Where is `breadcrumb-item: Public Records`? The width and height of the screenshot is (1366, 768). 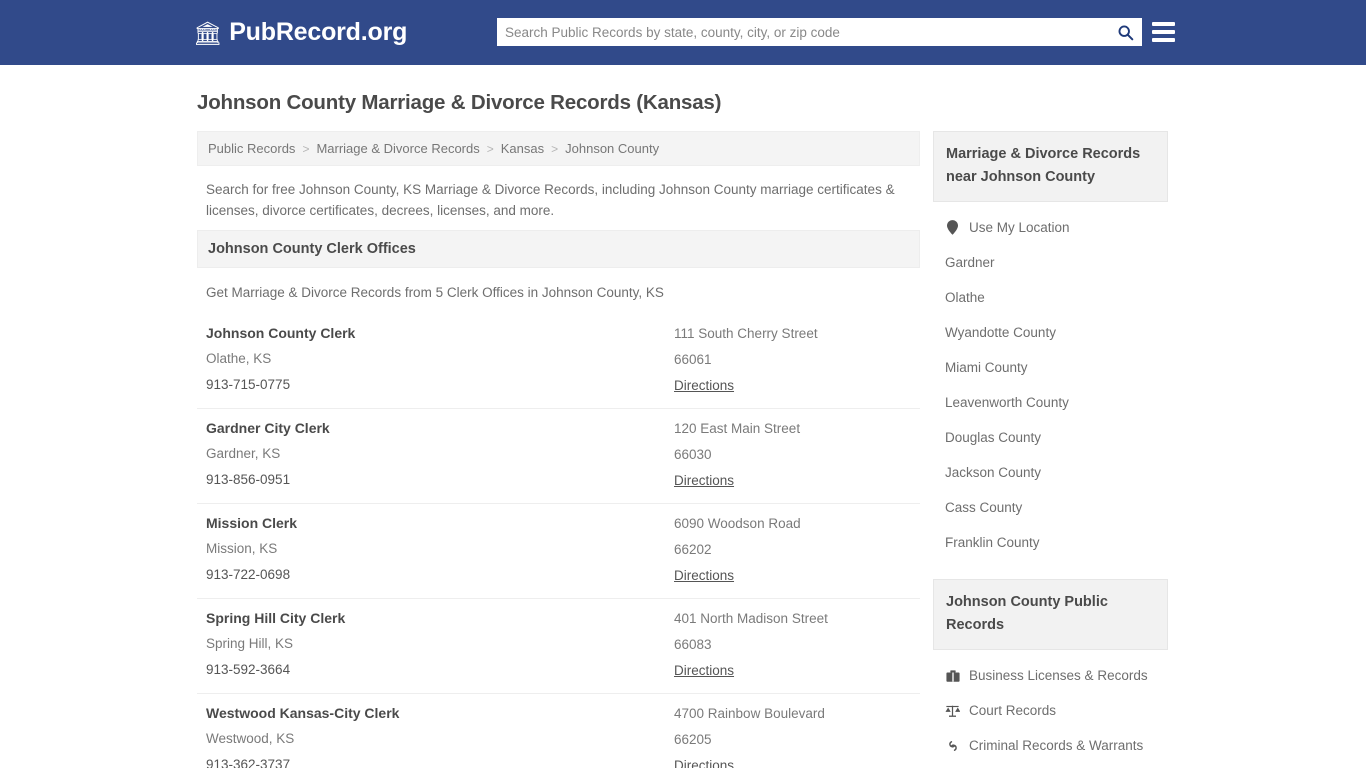
breadcrumb-item: Public Records is located at coordinates (251, 148).